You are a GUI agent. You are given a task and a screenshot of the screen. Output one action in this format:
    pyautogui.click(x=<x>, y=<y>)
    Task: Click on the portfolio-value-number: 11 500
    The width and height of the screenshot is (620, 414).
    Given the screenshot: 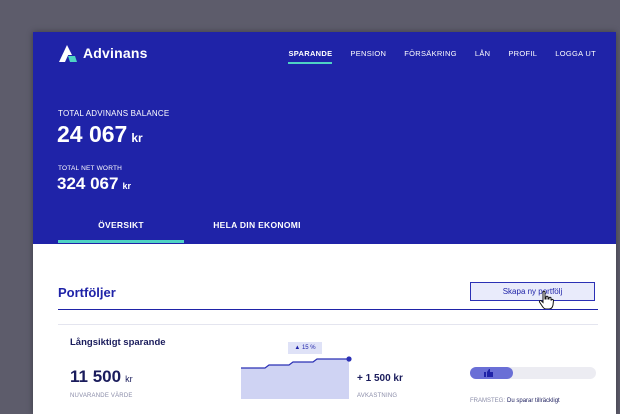 What is the action you would take?
    pyautogui.click(x=96, y=376)
    